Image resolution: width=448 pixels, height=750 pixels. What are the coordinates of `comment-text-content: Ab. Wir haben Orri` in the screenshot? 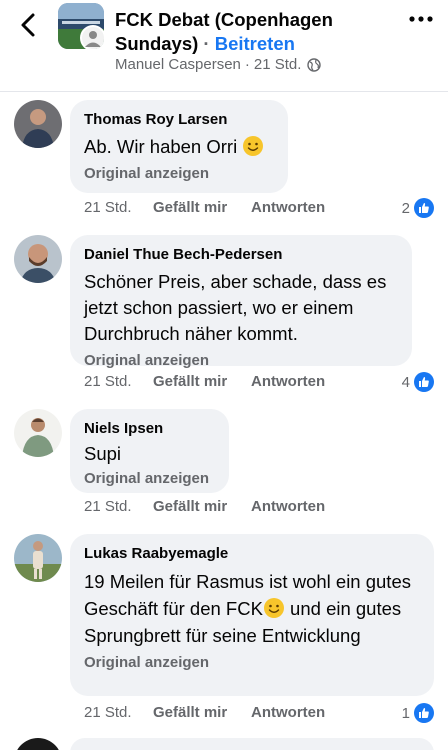 It's located at (161, 146).